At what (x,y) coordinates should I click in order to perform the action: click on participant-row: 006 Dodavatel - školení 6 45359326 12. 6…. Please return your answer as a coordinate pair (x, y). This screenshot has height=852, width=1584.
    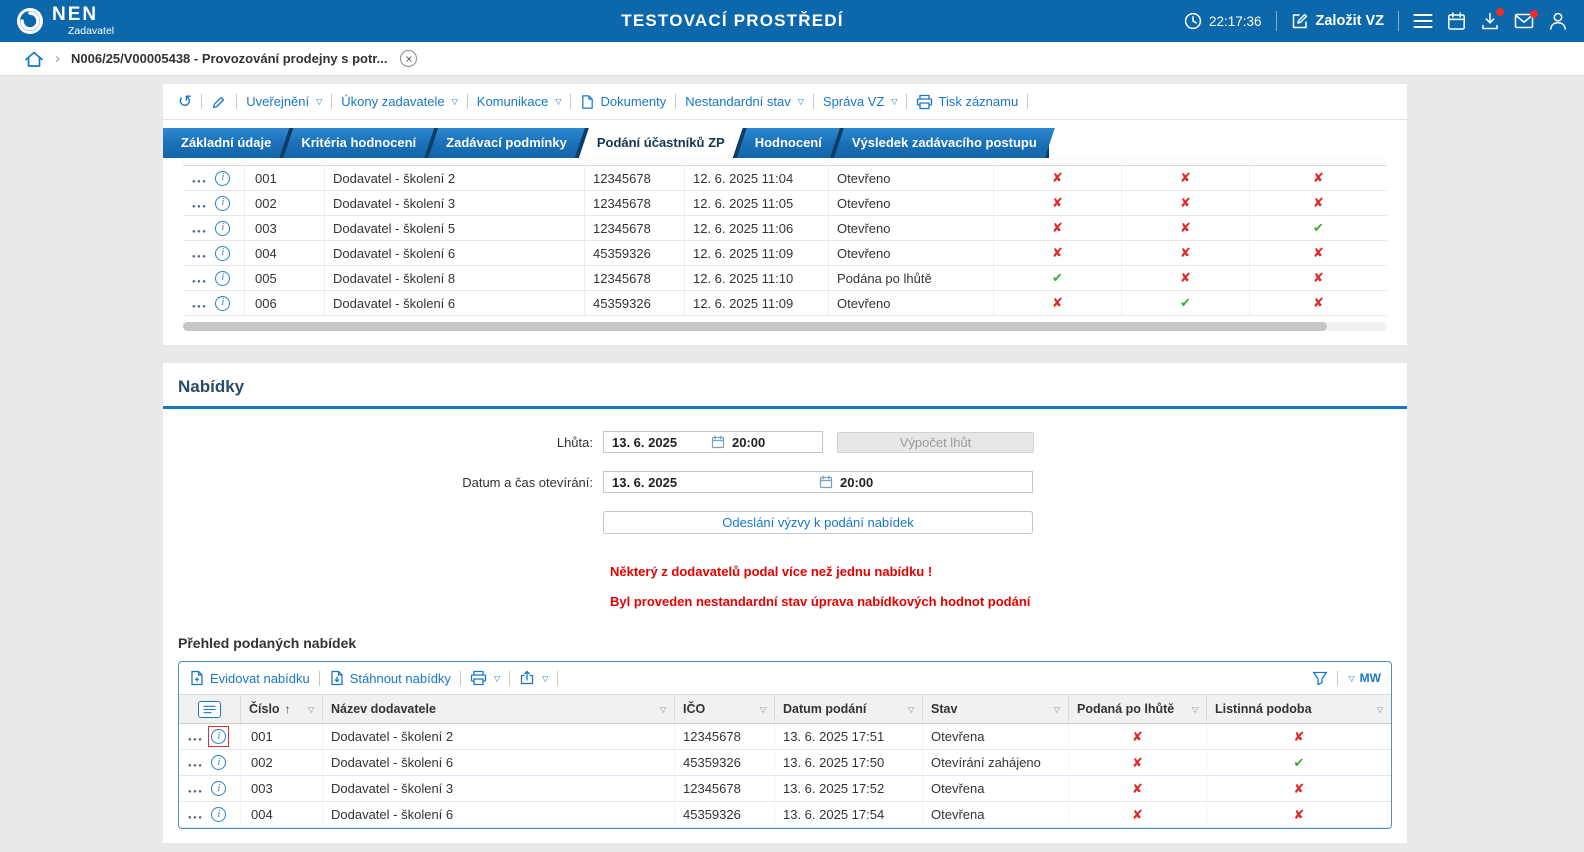
    Looking at the image, I should click on (785, 303).